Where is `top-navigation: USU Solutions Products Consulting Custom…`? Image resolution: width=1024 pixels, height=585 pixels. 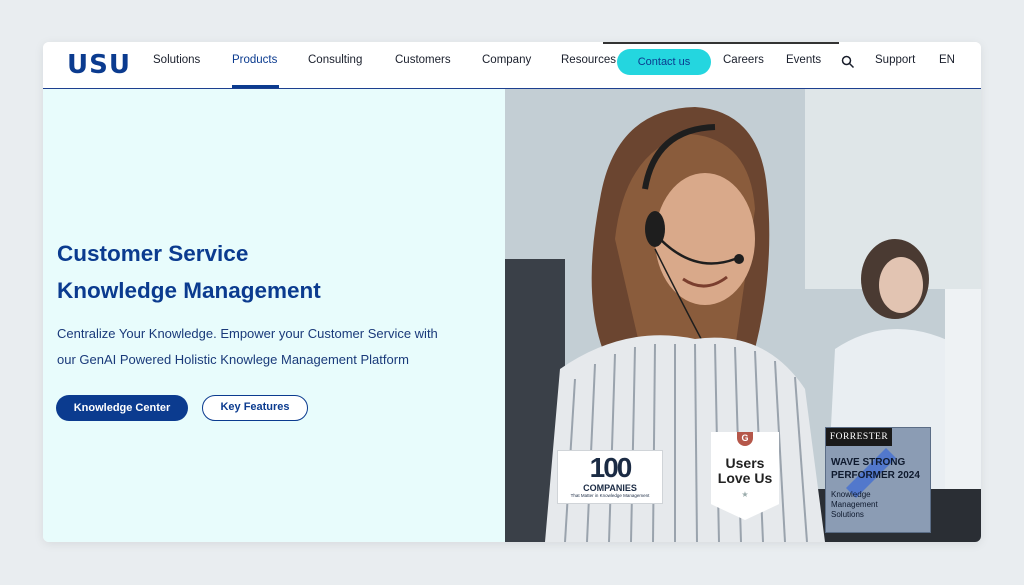 top-navigation: USU Solutions Products Consulting Custom… is located at coordinates (512, 65).